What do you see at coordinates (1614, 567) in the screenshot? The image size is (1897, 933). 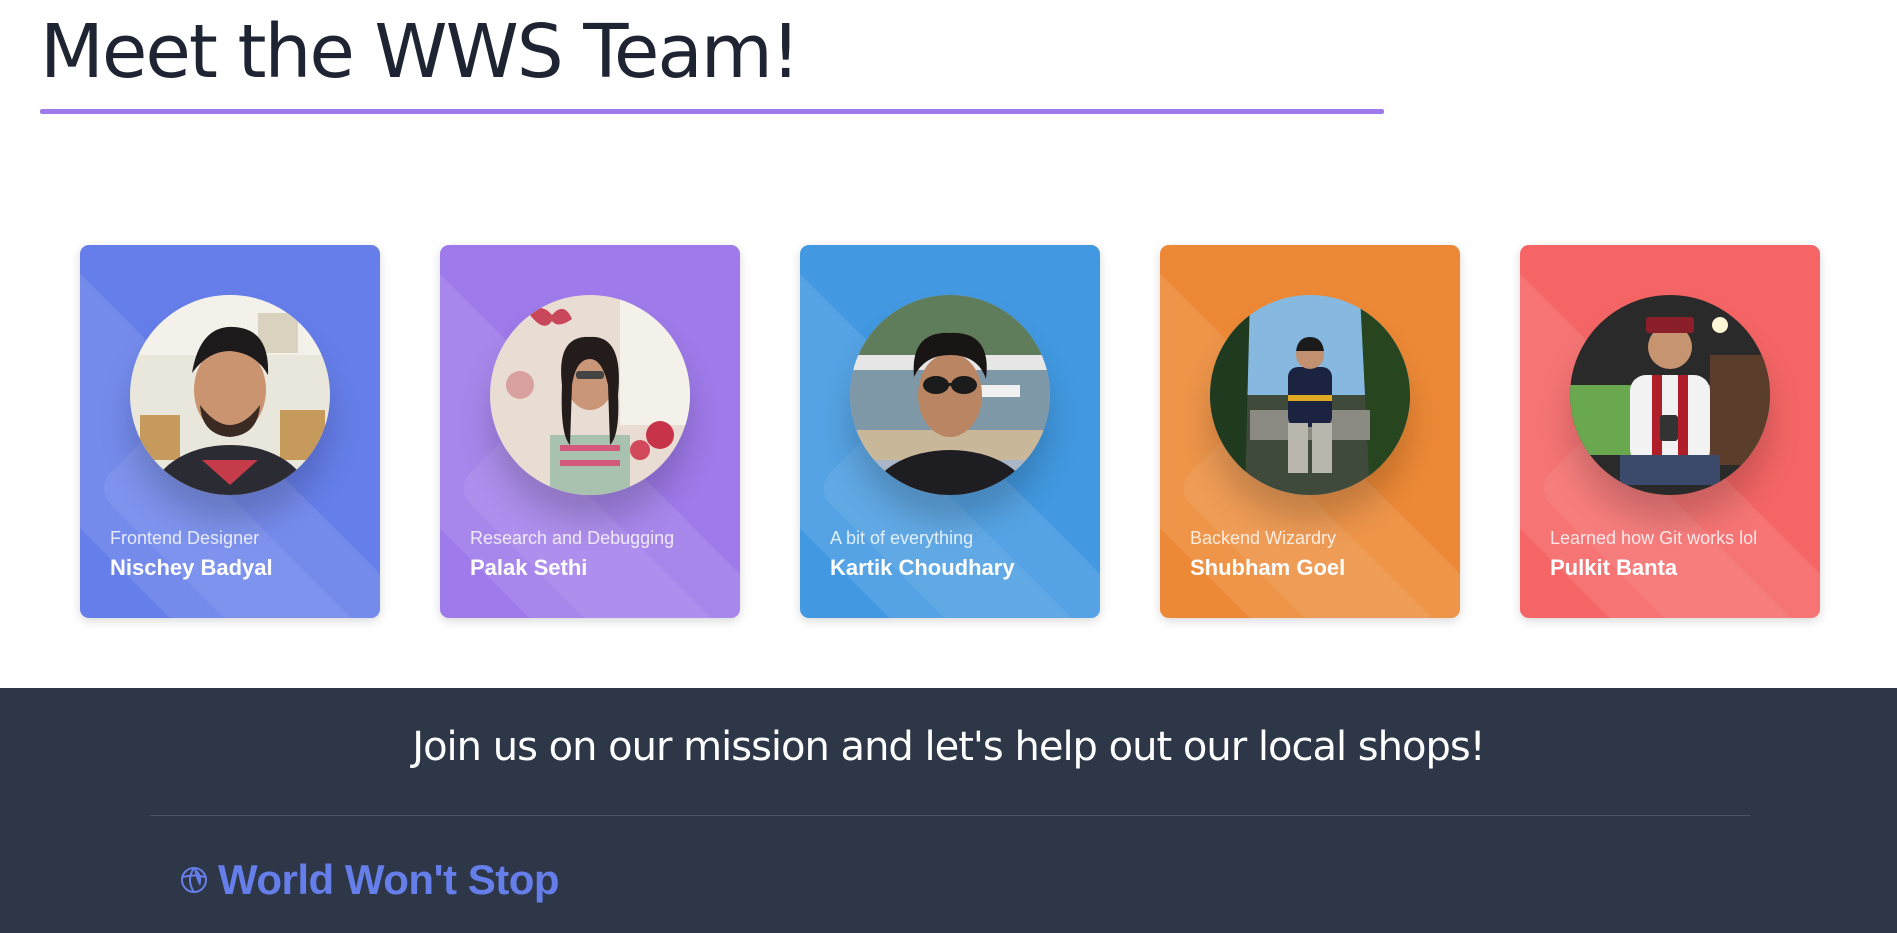 I see `team-member-name: Pulkit Banta` at bounding box center [1614, 567].